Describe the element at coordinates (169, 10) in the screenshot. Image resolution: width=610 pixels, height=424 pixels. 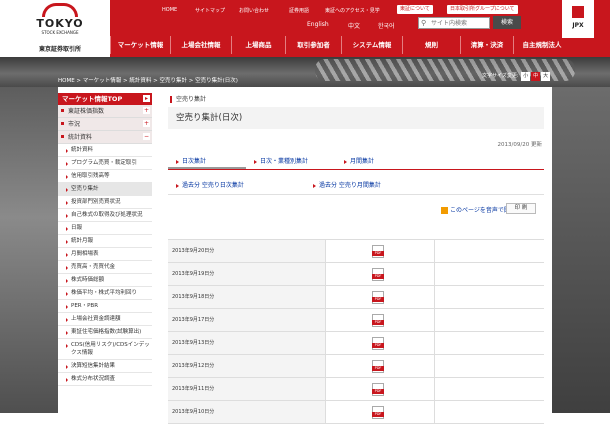
I see `top-link-home: HOME` at that location.